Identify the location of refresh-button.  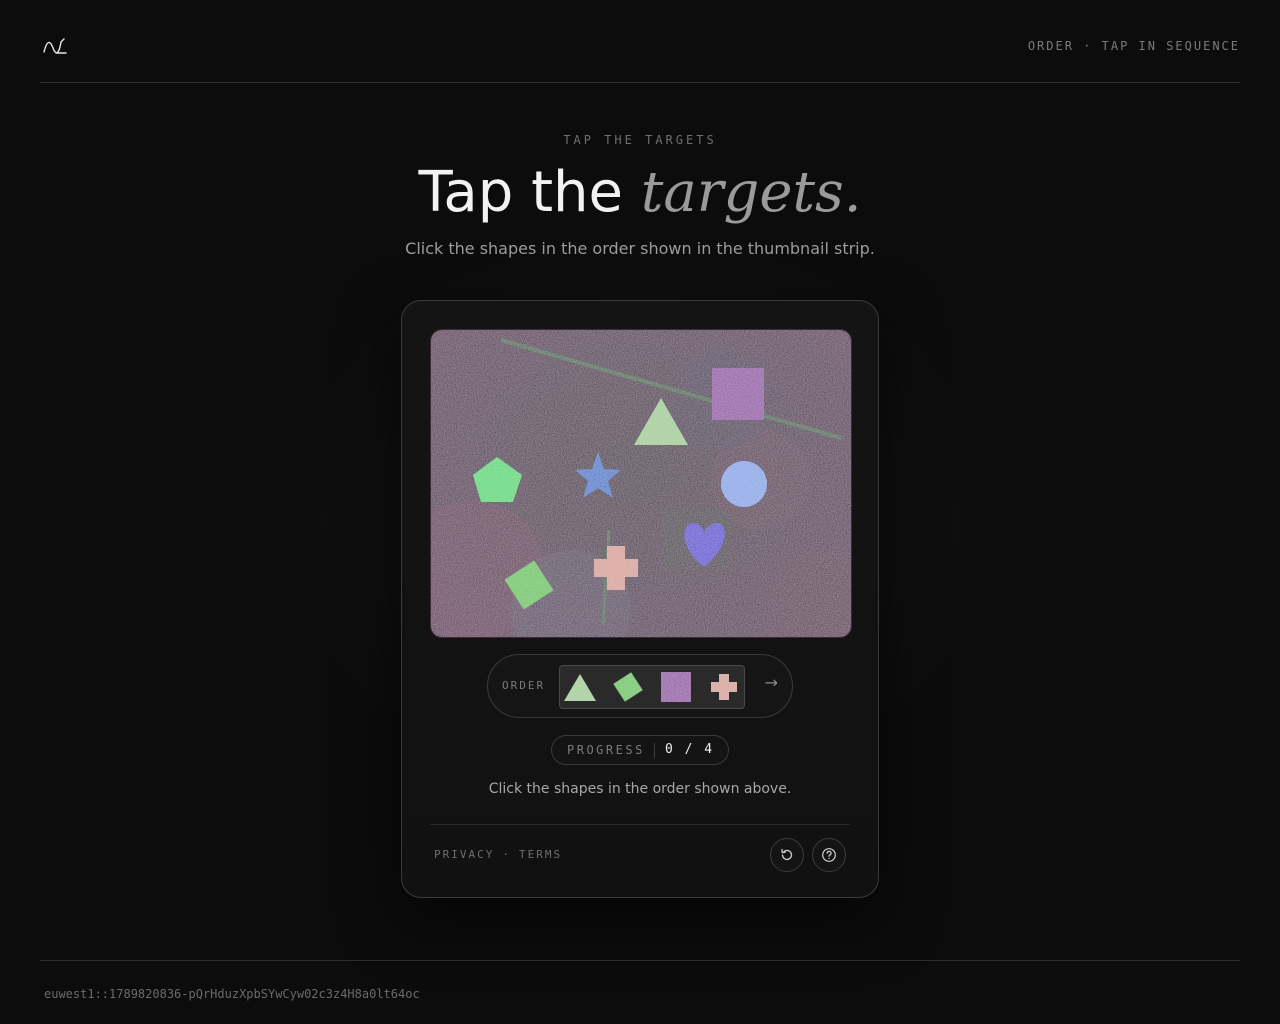
(787, 855).